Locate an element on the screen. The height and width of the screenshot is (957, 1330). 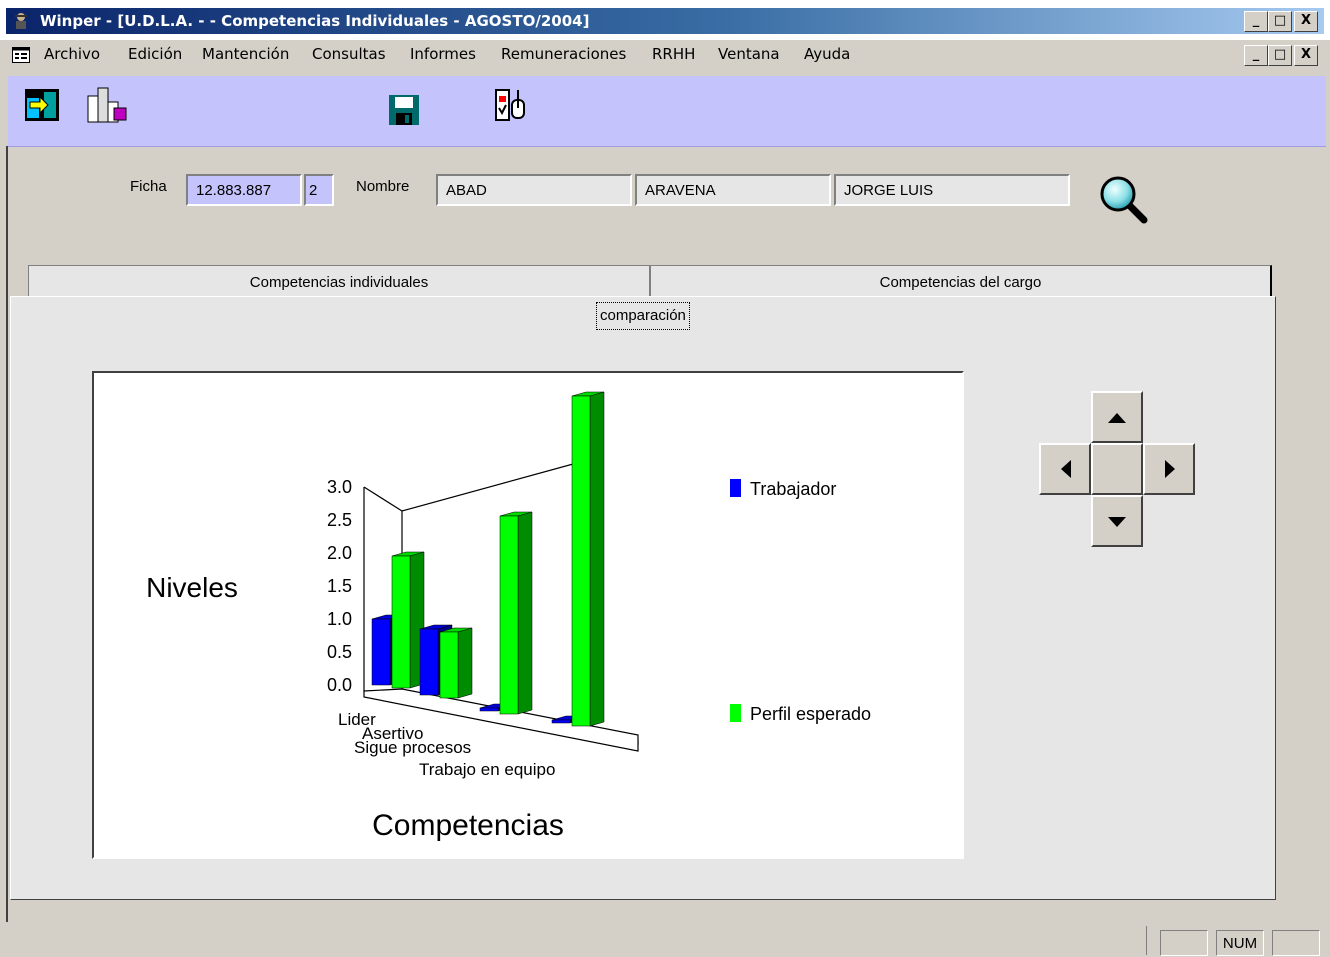
menu-ayuda: Ayuda is located at coordinates (827, 54).